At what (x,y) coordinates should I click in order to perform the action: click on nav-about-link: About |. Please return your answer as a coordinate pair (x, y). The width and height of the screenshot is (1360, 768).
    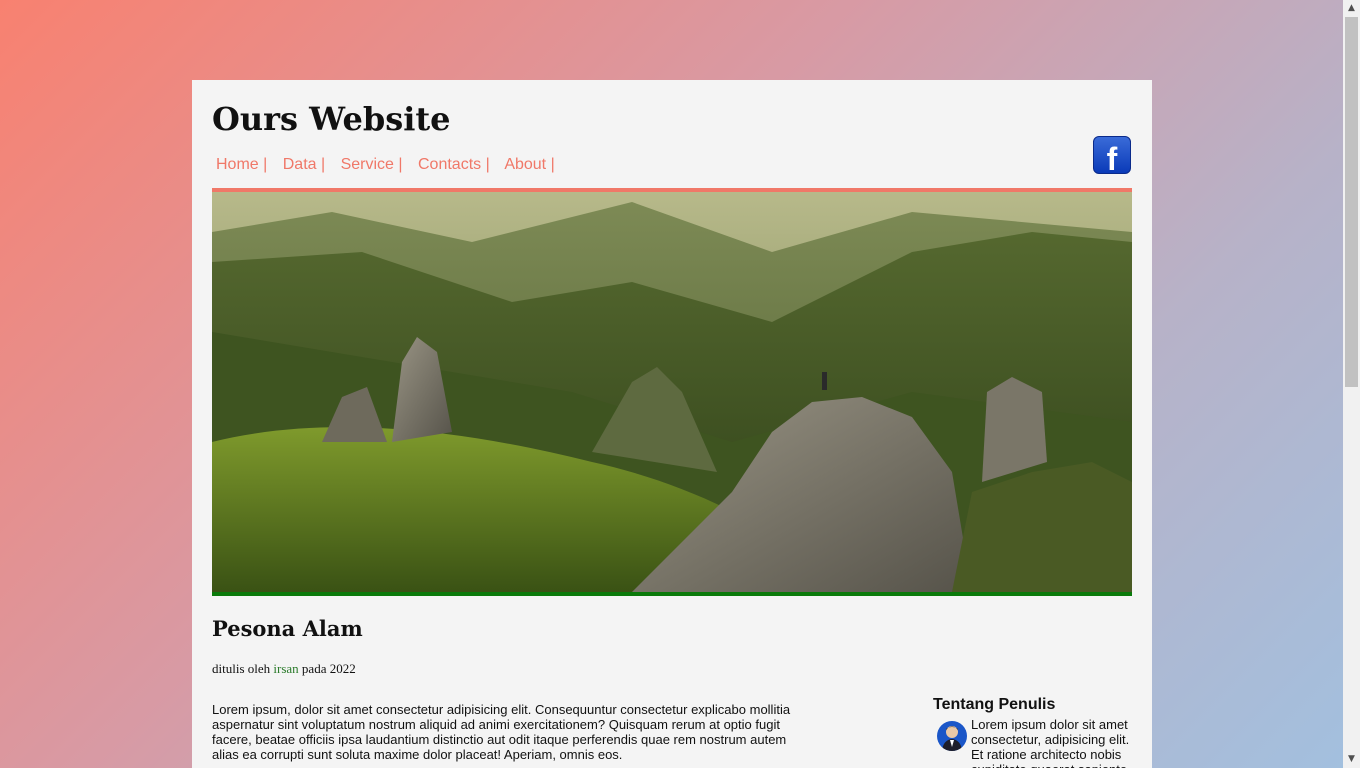
    Looking at the image, I should click on (529, 164).